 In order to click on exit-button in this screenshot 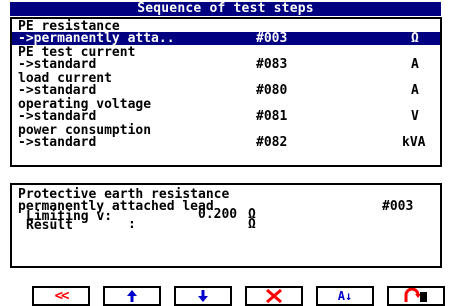, I will do `click(416, 296)`.